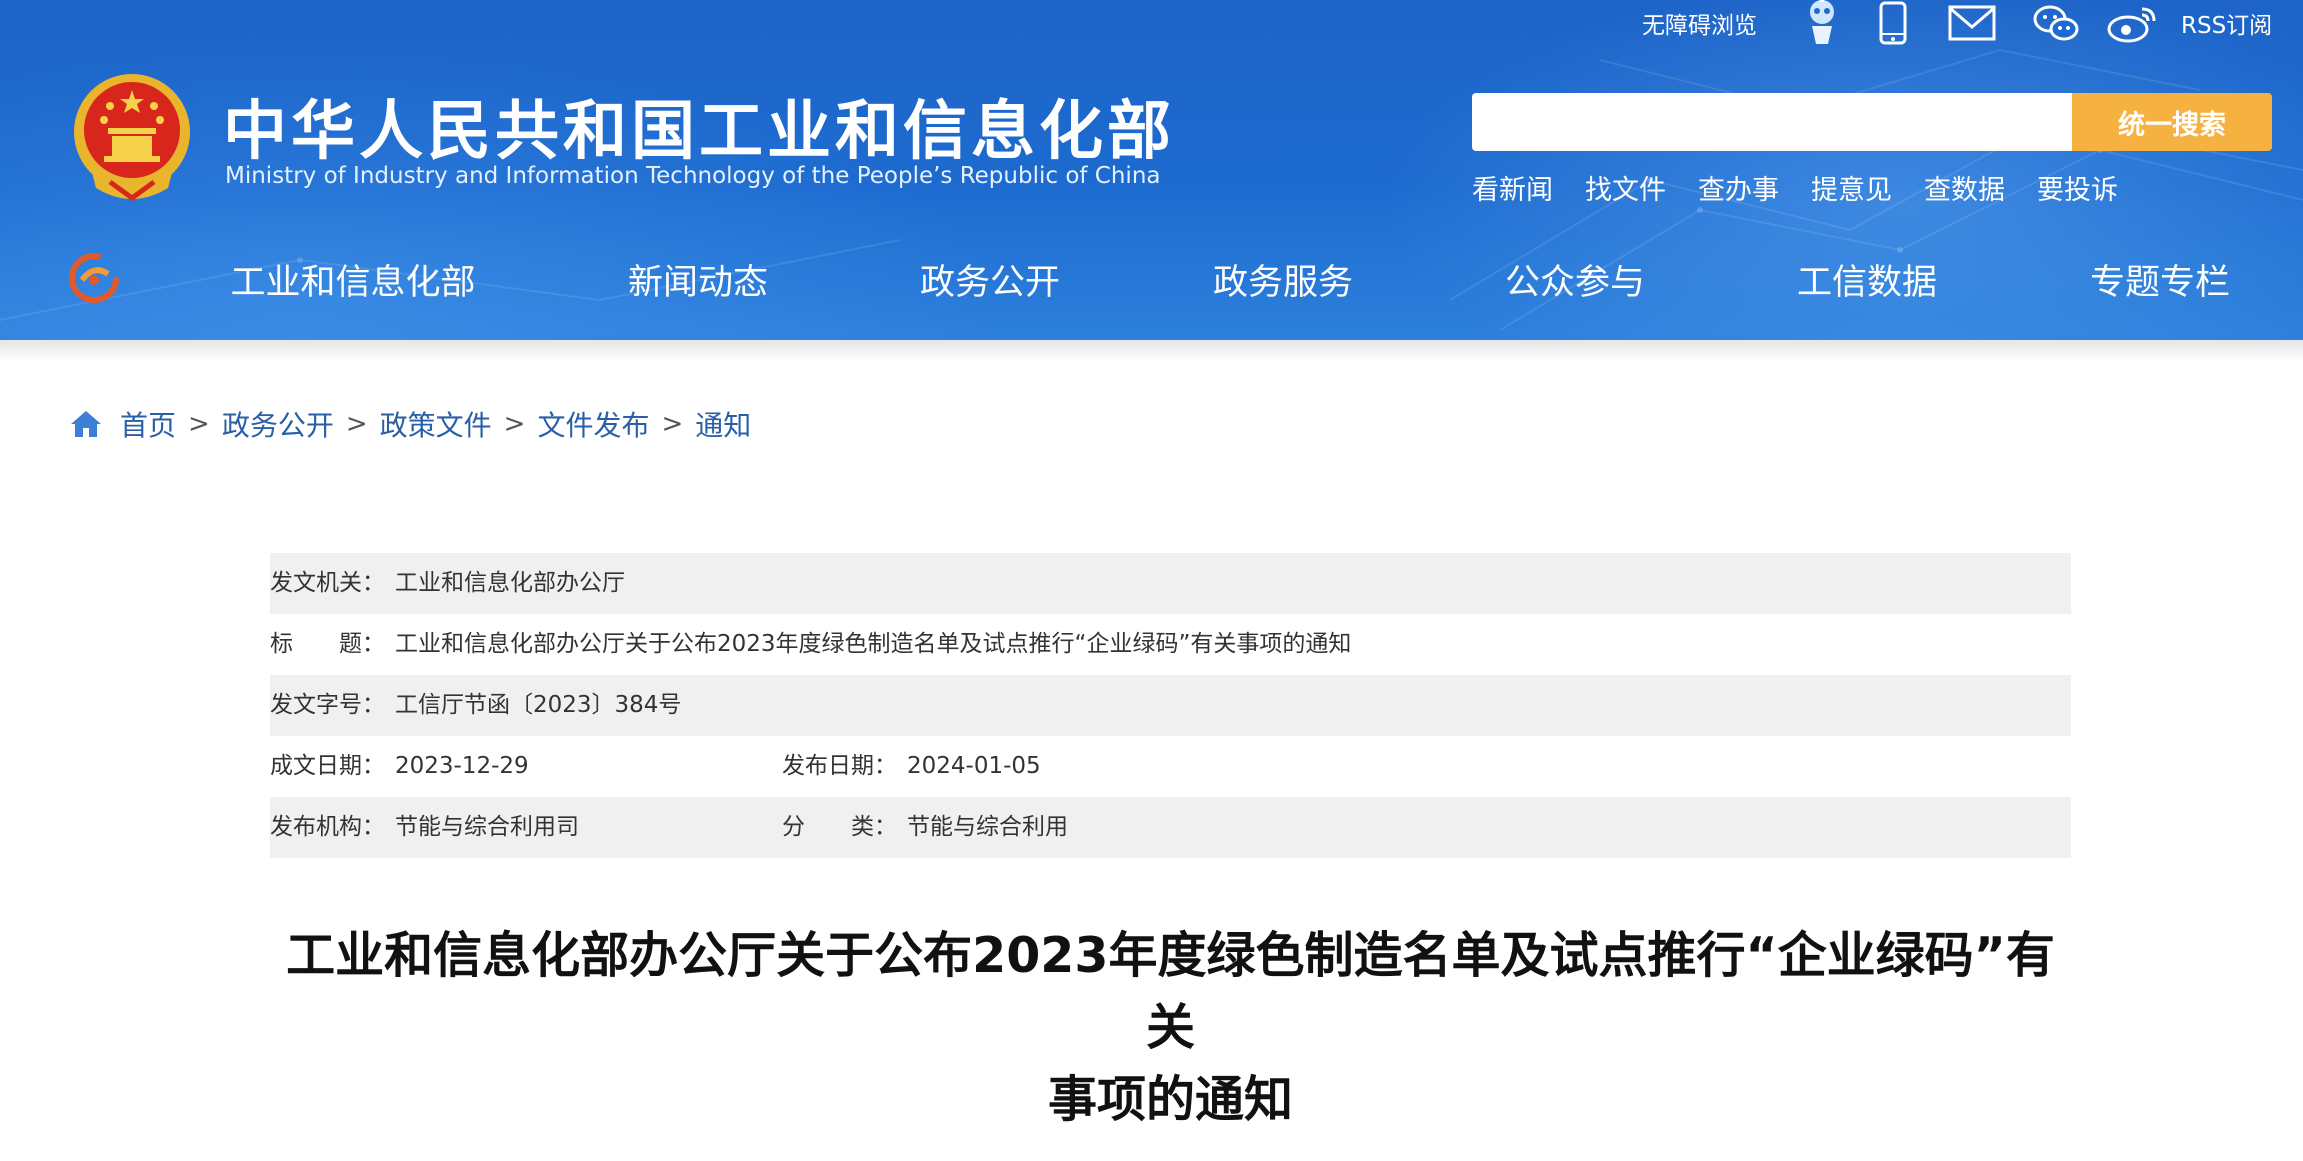 This screenshot has width=2303, height=1161. I want to click on wechat-button, so click(2056, 23).